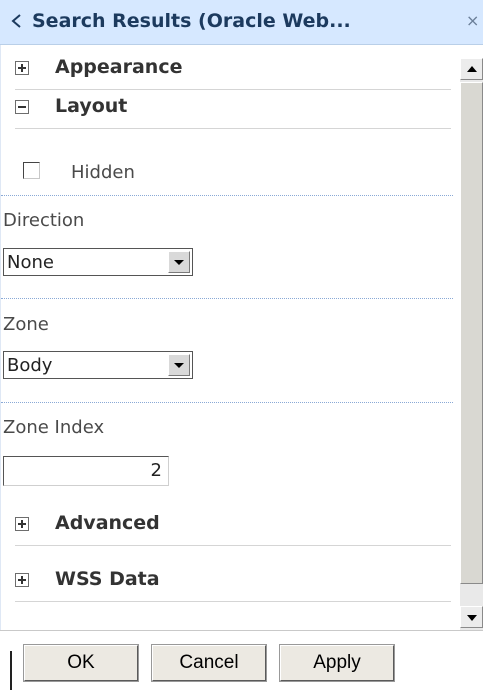 The height and width of the screenshot is (690, 483). Describe the element at coordinates (107, 579) in the screenshot. I see `section-wss-data-label: WSS Data` at that location.